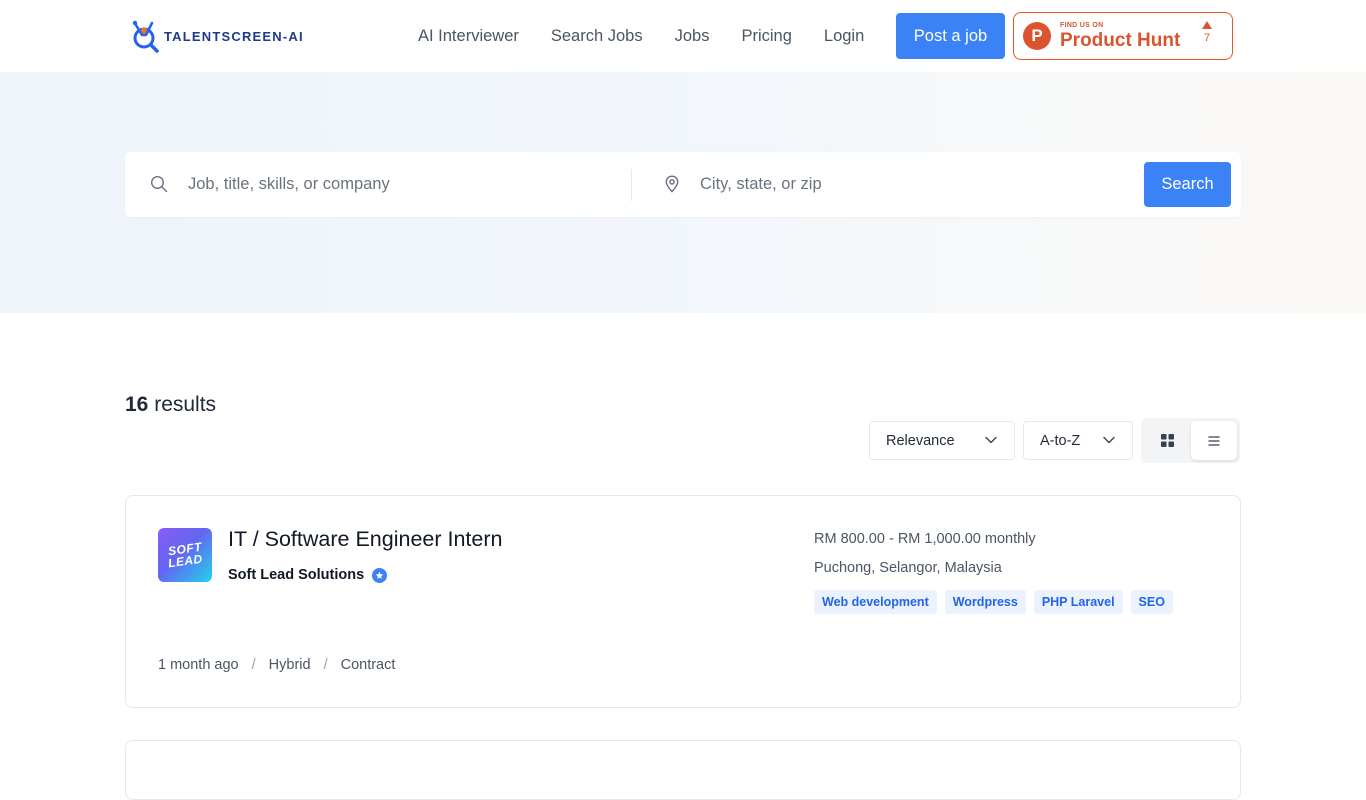 This screenshot has height=800, width=1366. Describe the element at coordinates (672, 184) in the screenshot. I see `location-pin-icon` at that location.